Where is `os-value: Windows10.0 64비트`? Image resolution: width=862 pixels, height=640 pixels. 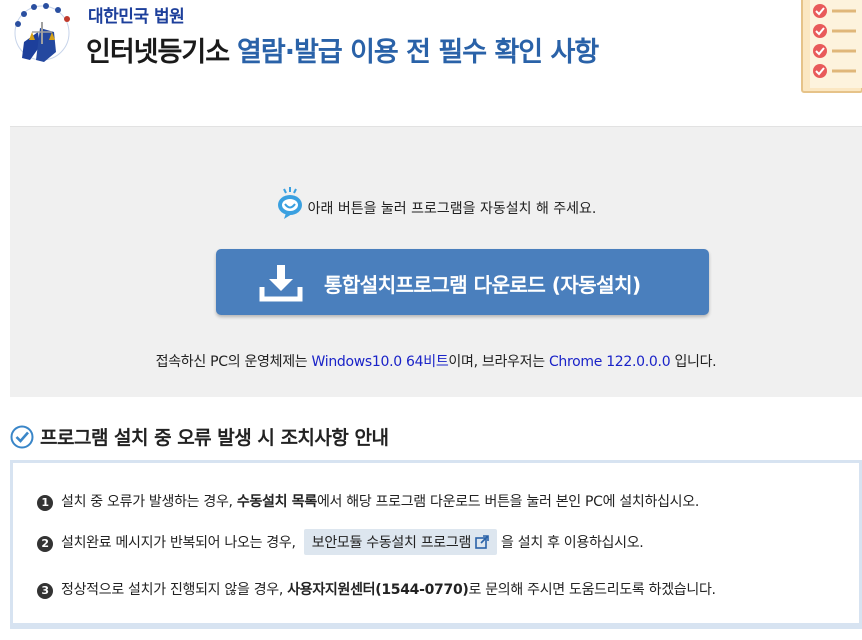
os-value: Windows10.0 64비트 is located at coordinates (380, 362).